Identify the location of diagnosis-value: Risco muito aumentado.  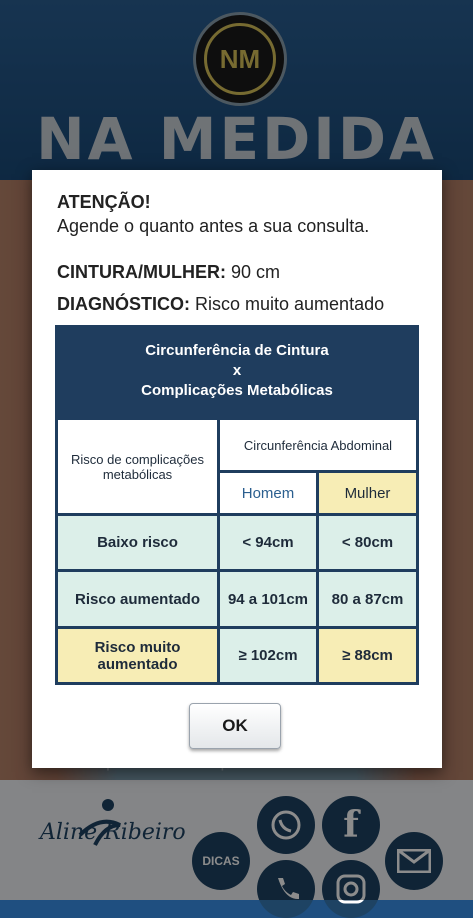
(287, 304).